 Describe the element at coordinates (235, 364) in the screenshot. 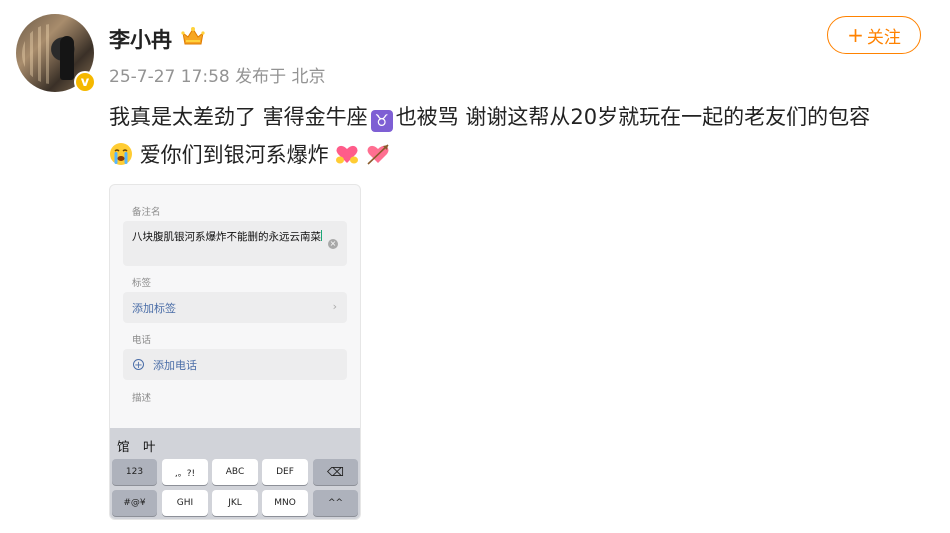

I see `add-phone-row: + 添加电话` at that location.